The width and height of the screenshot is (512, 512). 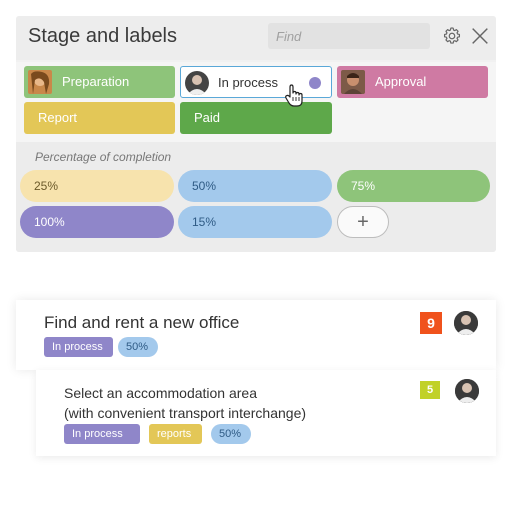 I want to click on subtask-title-line-1: Select an accommodation area, so click(x=160, y=393).